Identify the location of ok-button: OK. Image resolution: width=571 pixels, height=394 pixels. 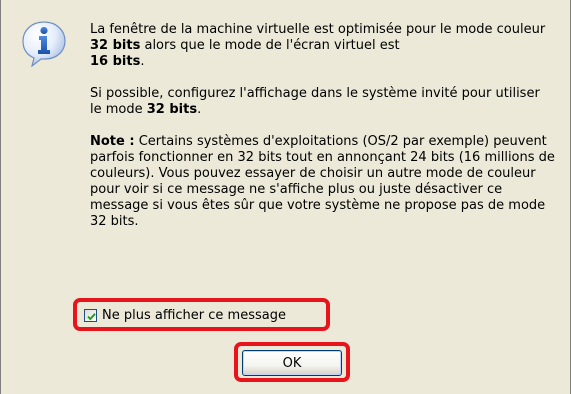
(292, 363).